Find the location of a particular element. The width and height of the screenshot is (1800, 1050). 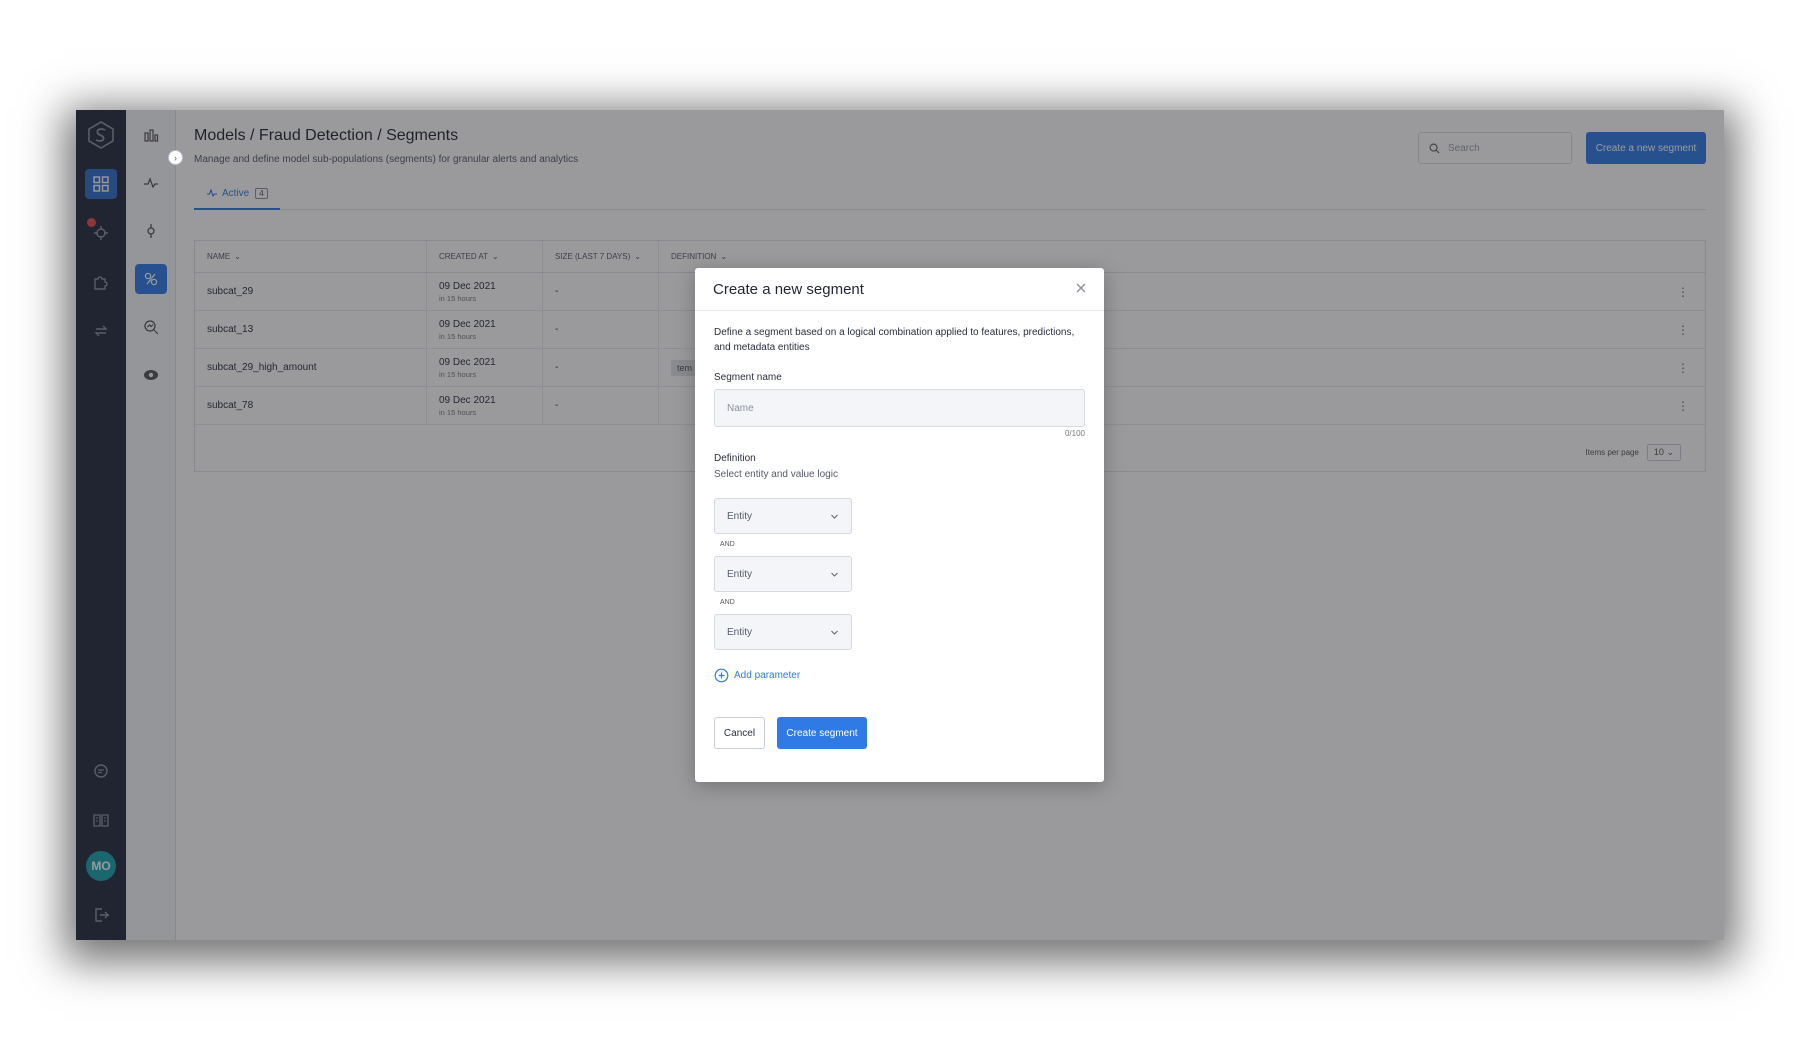

add-parameter-label: Add parameter is located at coordinates (767, 675).